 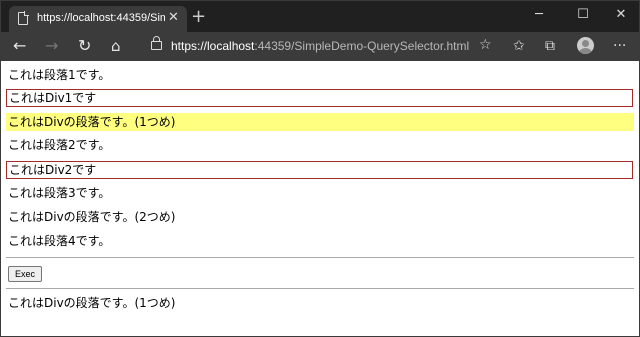 I want to click on browser-tab: https://localhost:44359/SimpleD ✕, so click(x=98, y=19).